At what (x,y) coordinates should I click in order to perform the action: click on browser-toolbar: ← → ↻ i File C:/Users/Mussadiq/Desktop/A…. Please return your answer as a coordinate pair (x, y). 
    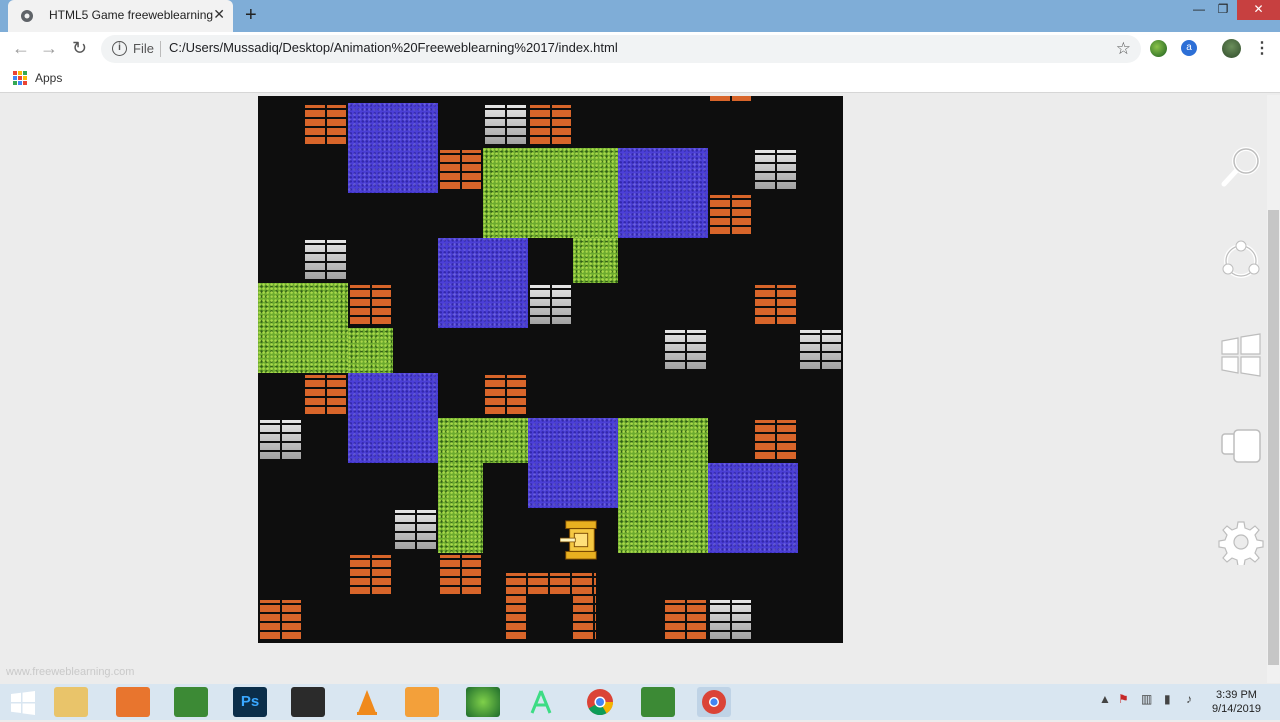
    Looking at the image, I should click on (640, 48).